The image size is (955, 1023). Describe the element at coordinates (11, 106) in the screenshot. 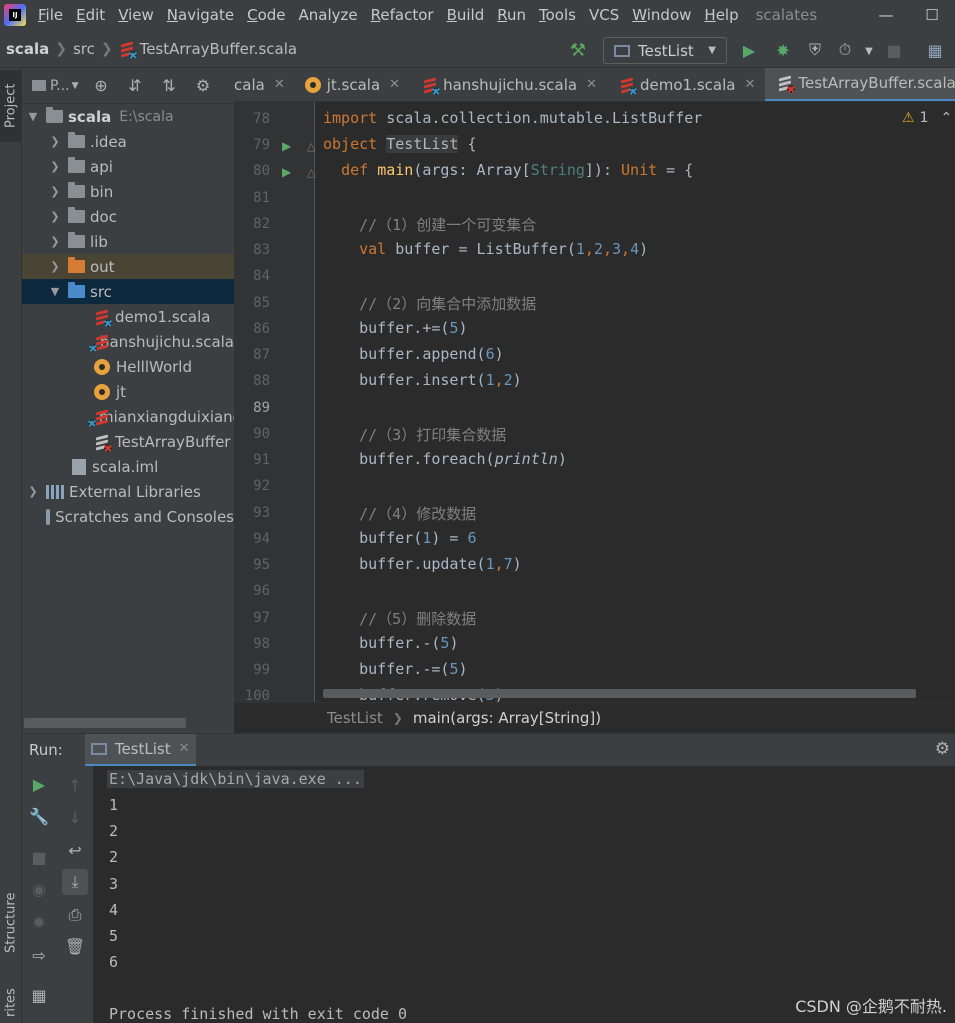

I see `project-tool-tab: Project` at that location.